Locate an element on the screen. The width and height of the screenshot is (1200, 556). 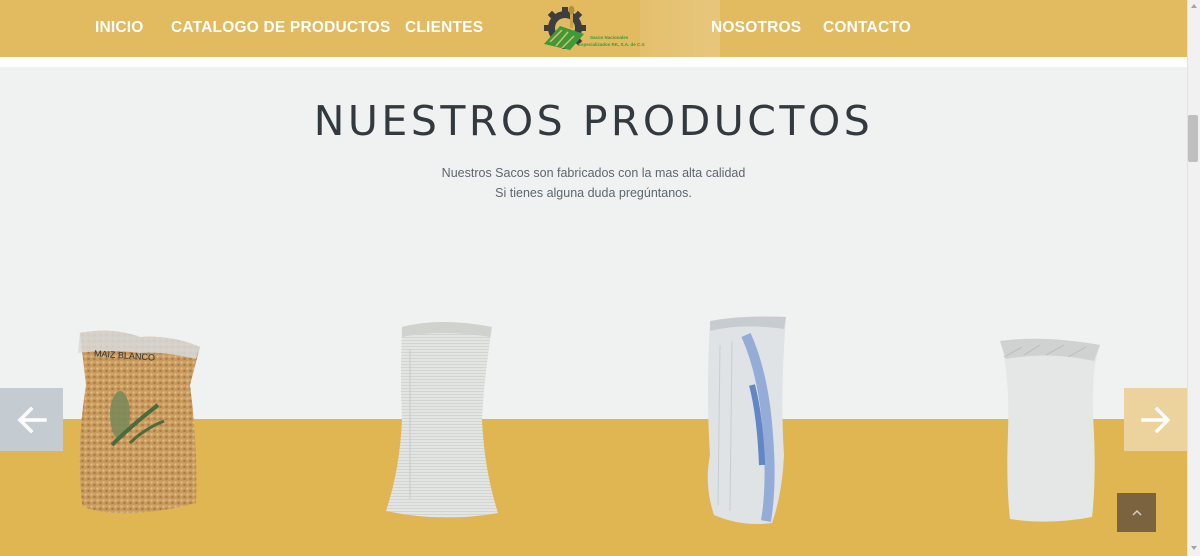
nav-contacto: CONTACTO is located at coordinates (867, 28).